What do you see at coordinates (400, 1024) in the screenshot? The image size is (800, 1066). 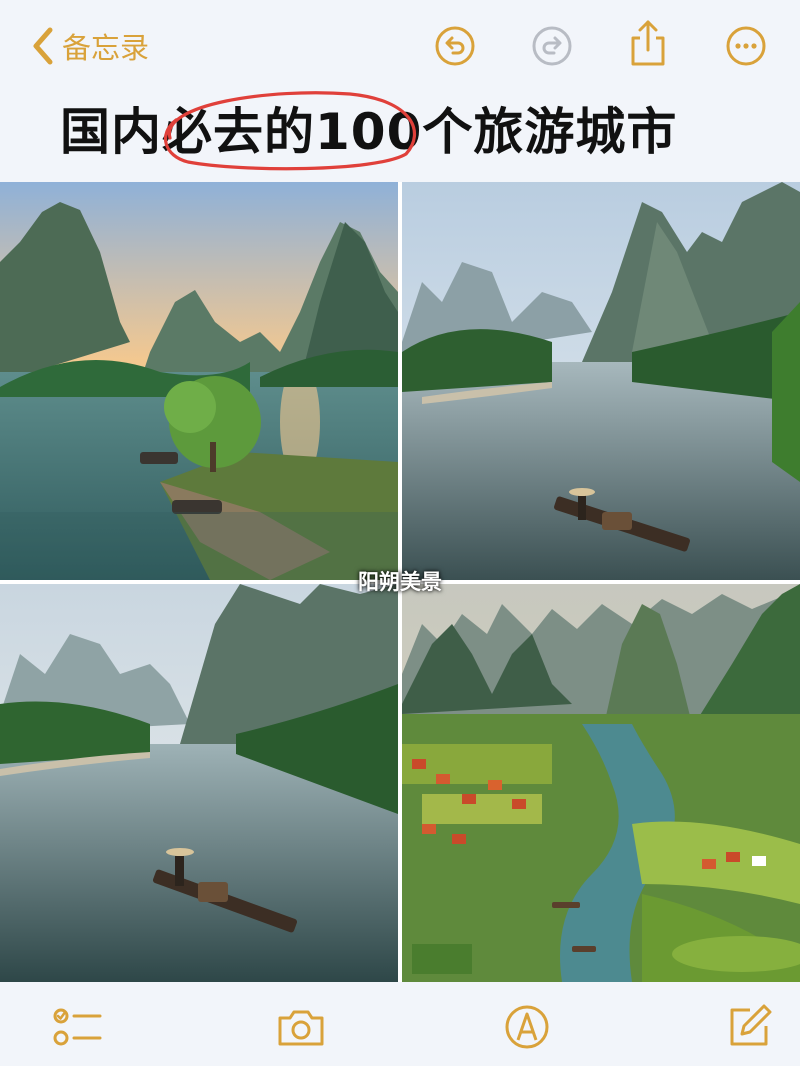 I see `bottom-toolbar` at bounding box center [400, 1024].